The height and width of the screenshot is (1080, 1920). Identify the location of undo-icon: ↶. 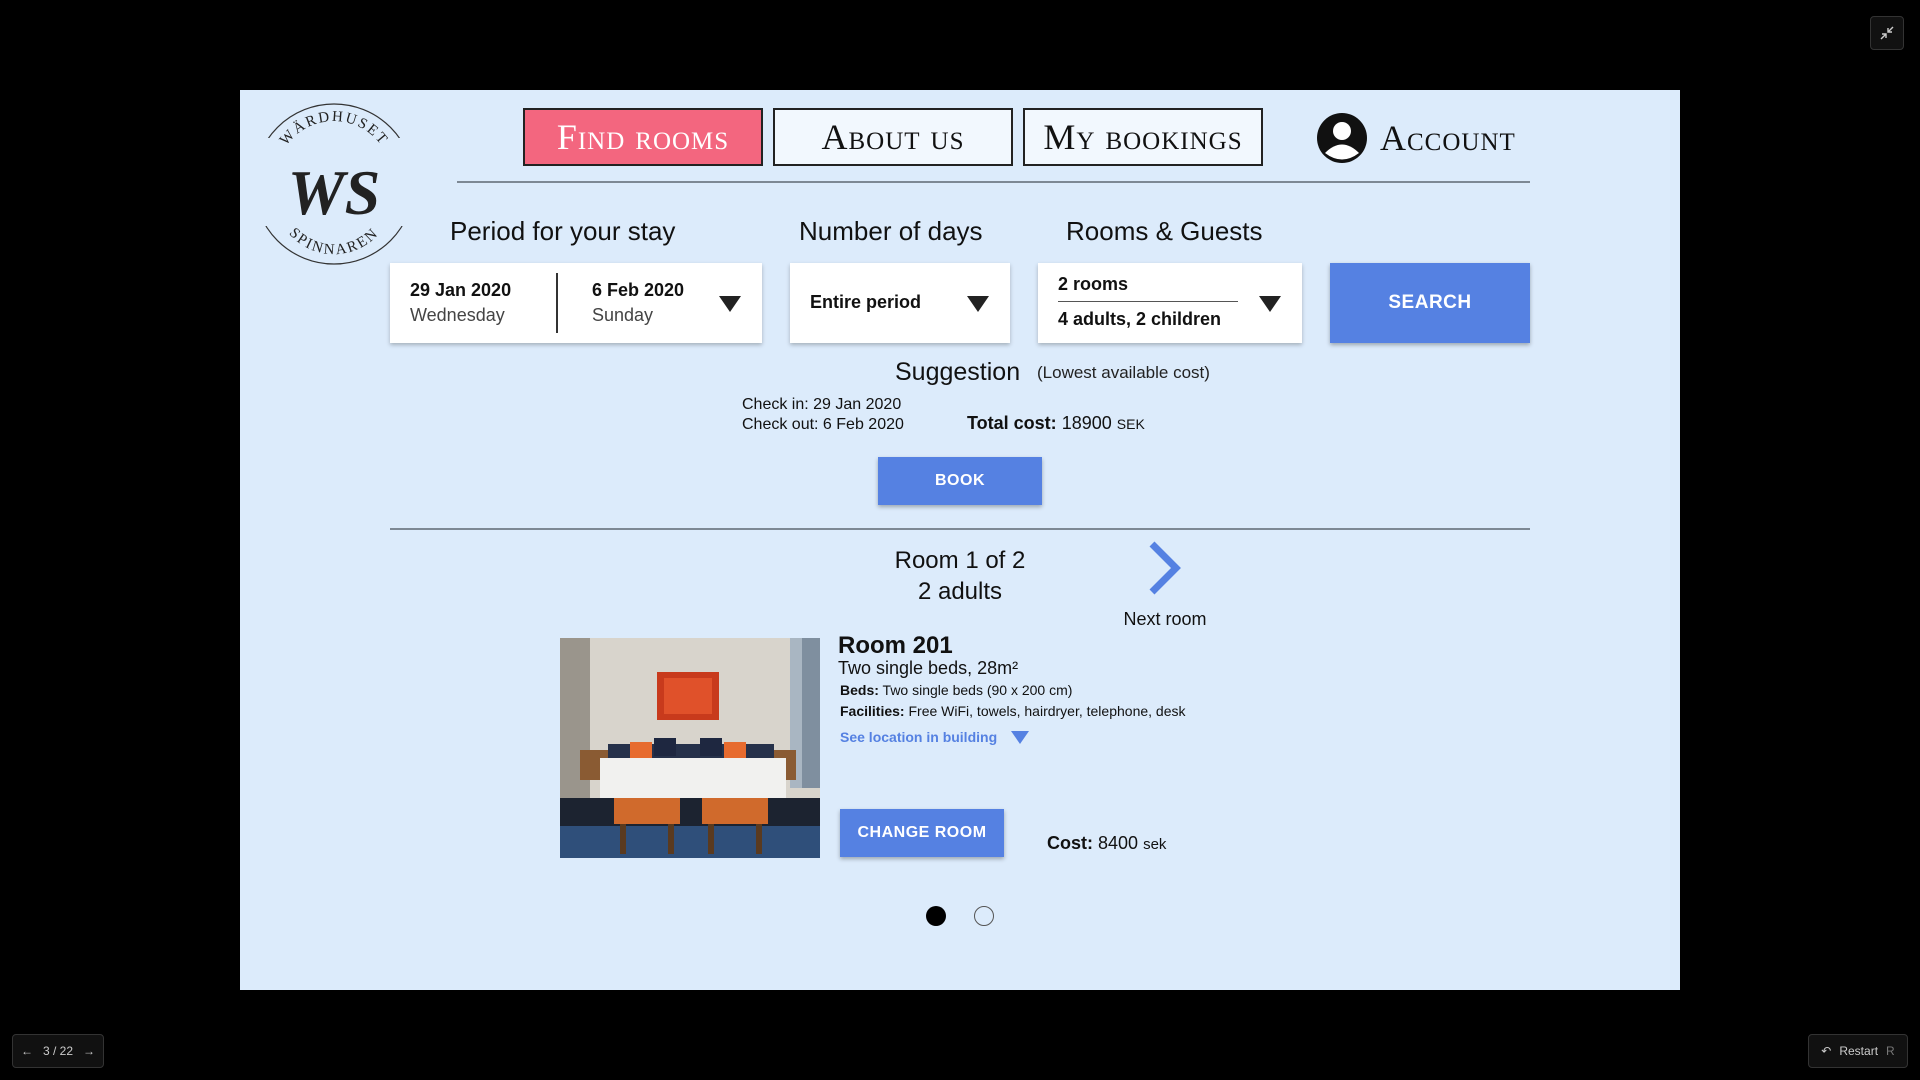
(1826, 1051).